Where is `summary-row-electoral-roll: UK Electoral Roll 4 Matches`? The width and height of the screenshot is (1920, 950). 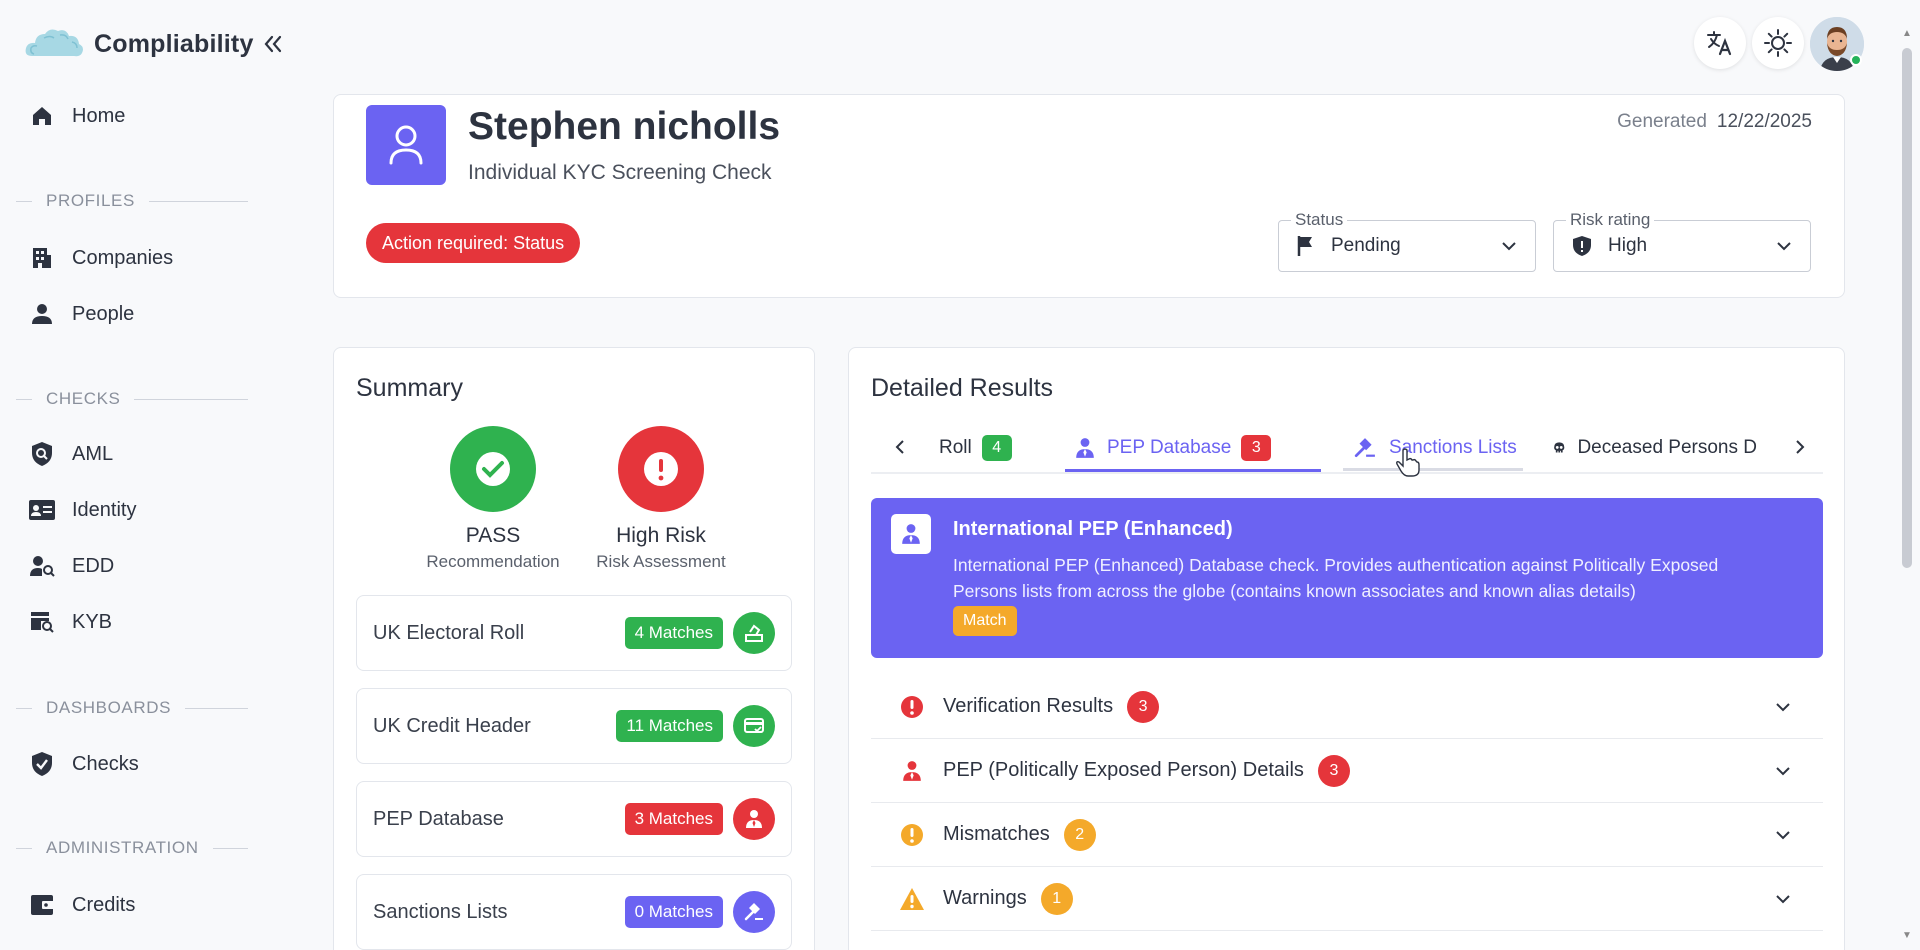 summary-row-electoral-roll: UK Electoral Roll 4 Matches is located at coordinates (574, 633).